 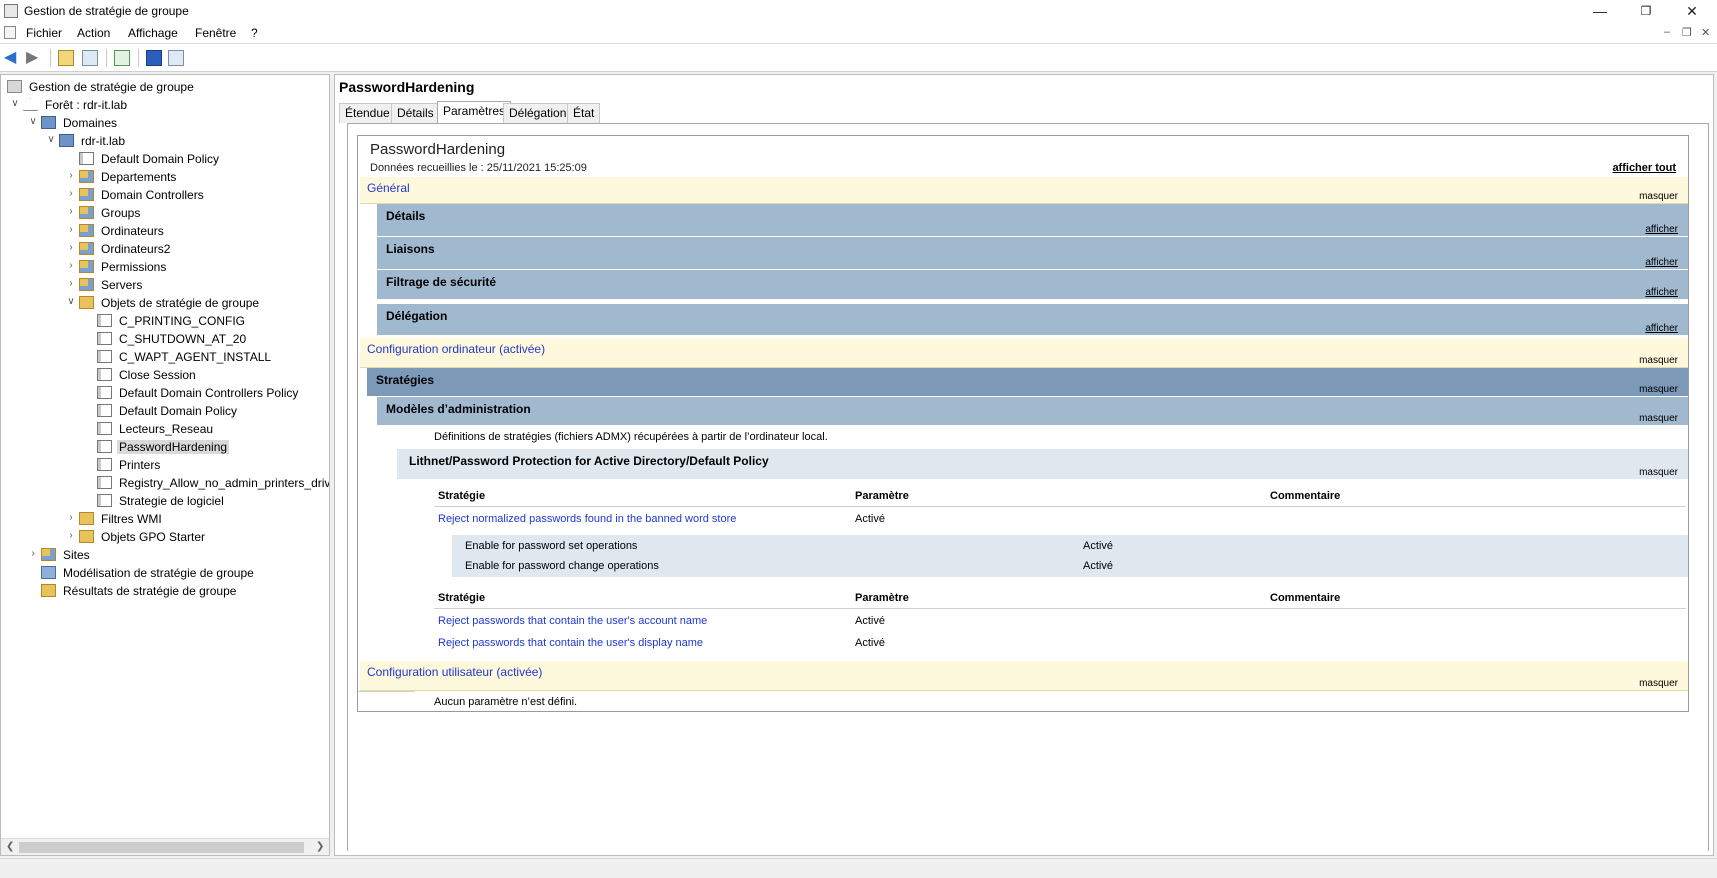 What do you see at coordinates (172, 591) in the screenshot?
I see `tree-item-results: Résultats de stratégie de groupe` at bounding box center [172, 591].